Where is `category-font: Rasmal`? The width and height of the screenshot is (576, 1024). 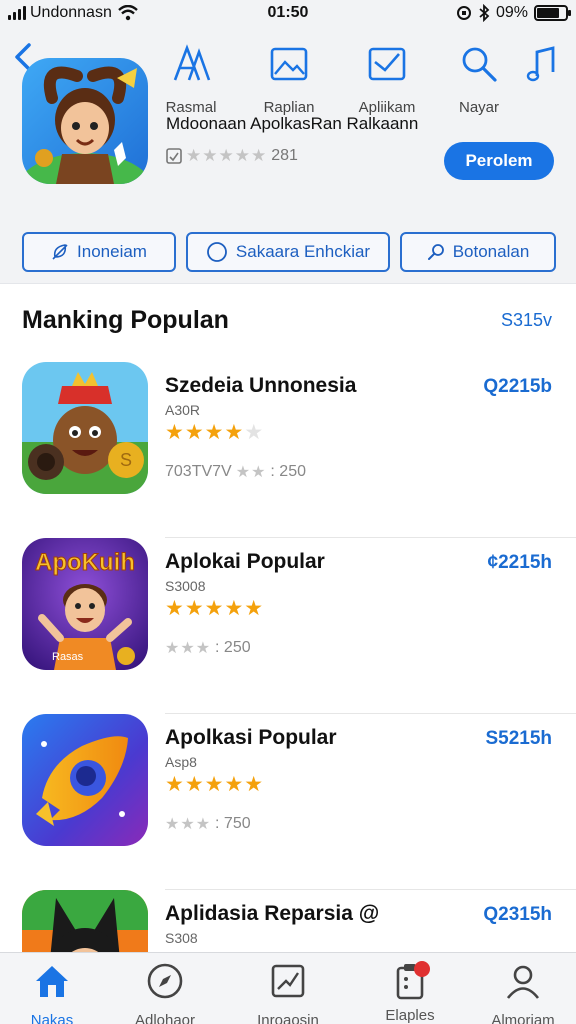 category-font: Rasmal is located at coordinates (191, 80).